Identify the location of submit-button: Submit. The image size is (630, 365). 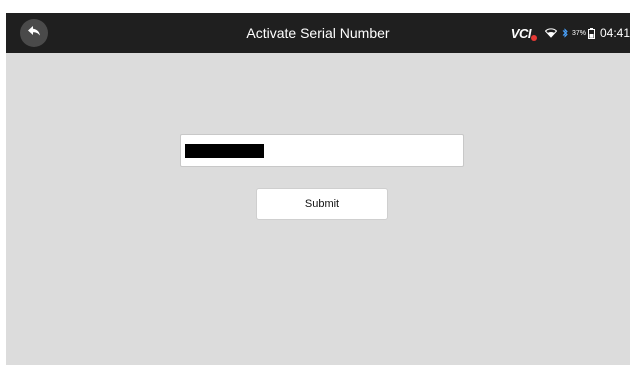
(322, 204).